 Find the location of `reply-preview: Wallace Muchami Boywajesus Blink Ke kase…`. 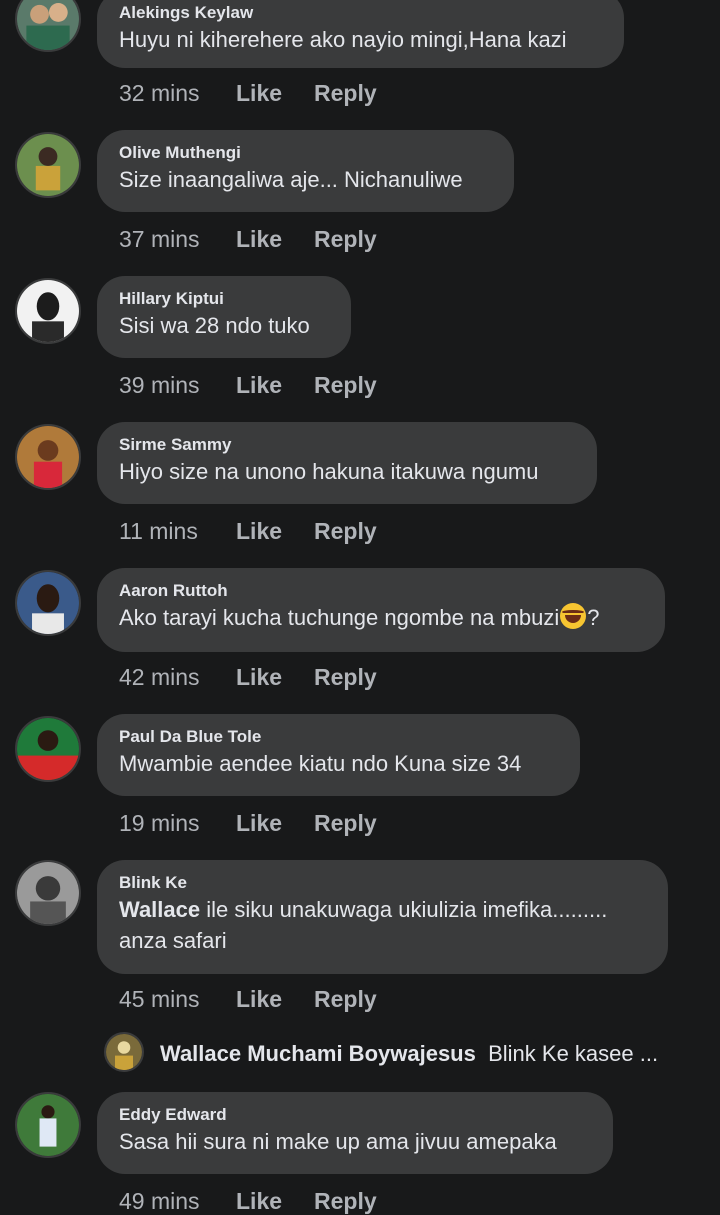

reply-preview: Wallace Muchami Boywajesus Blink Ke kase… is located at coordinates (404, 1052).